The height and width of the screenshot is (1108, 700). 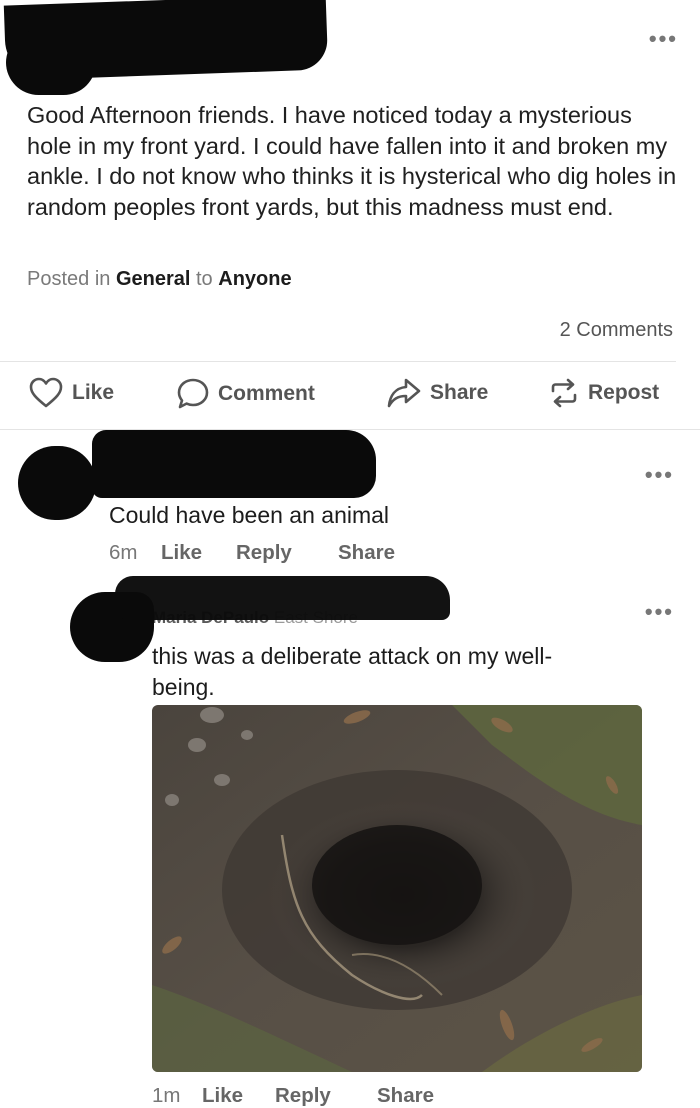 I want to click on share-button: Share, so click(x=437, y=393).